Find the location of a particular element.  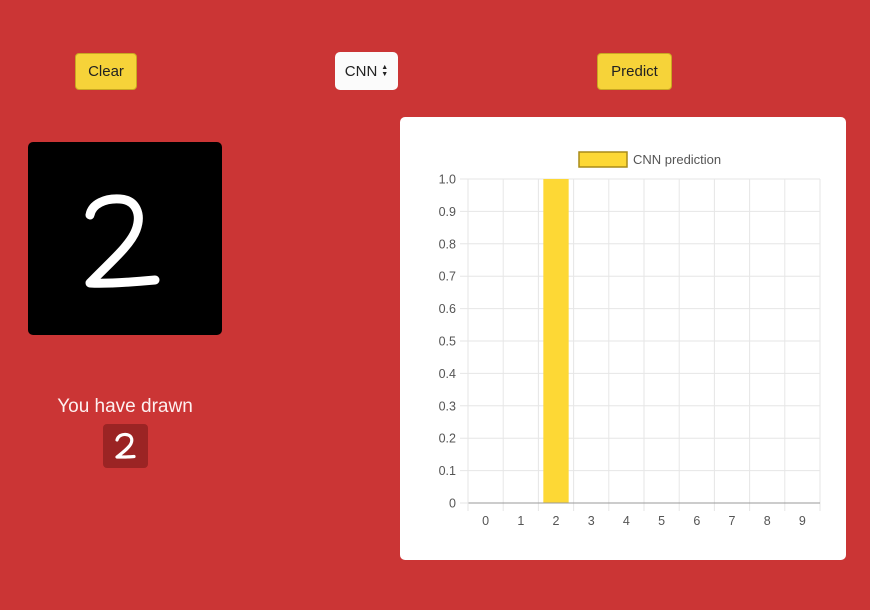

y-tick-label: 0.2 is located at coordinates (447, 439).